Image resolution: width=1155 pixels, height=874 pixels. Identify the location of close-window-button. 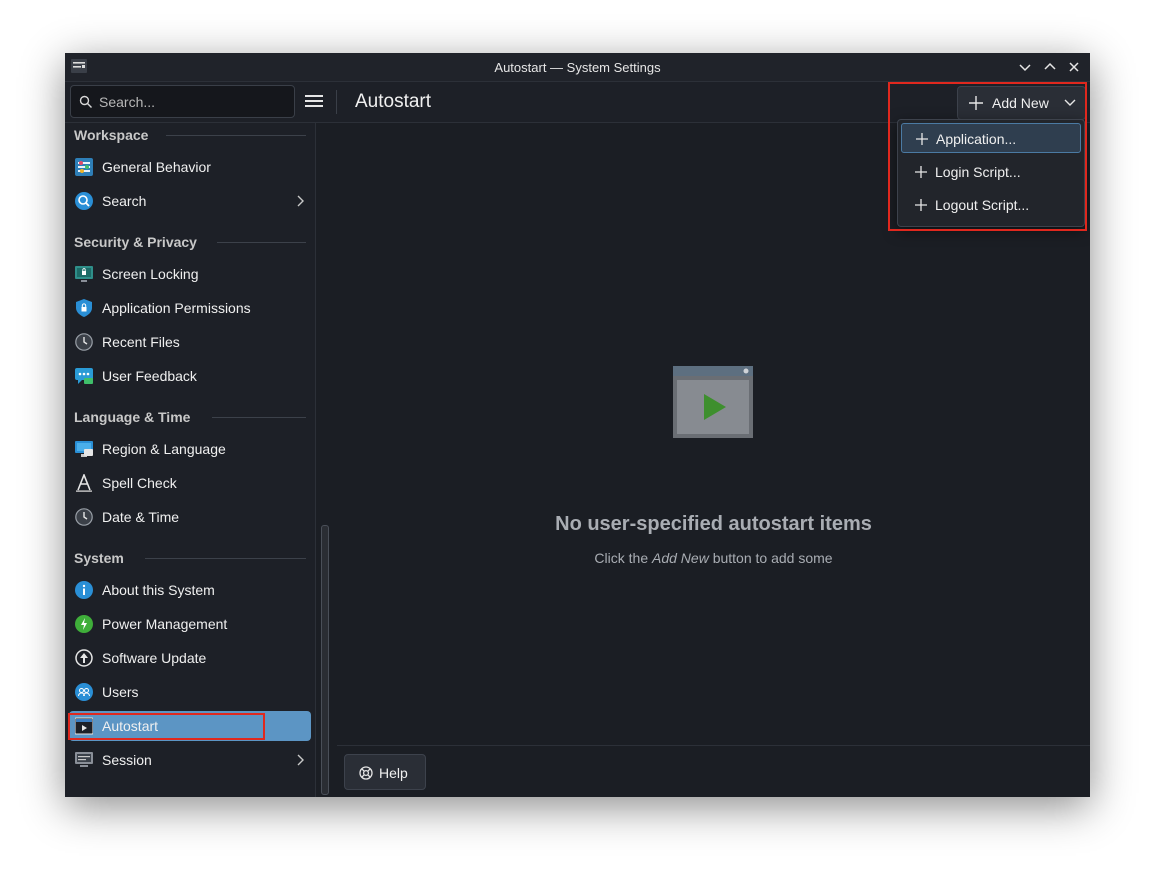
(1074, 67).